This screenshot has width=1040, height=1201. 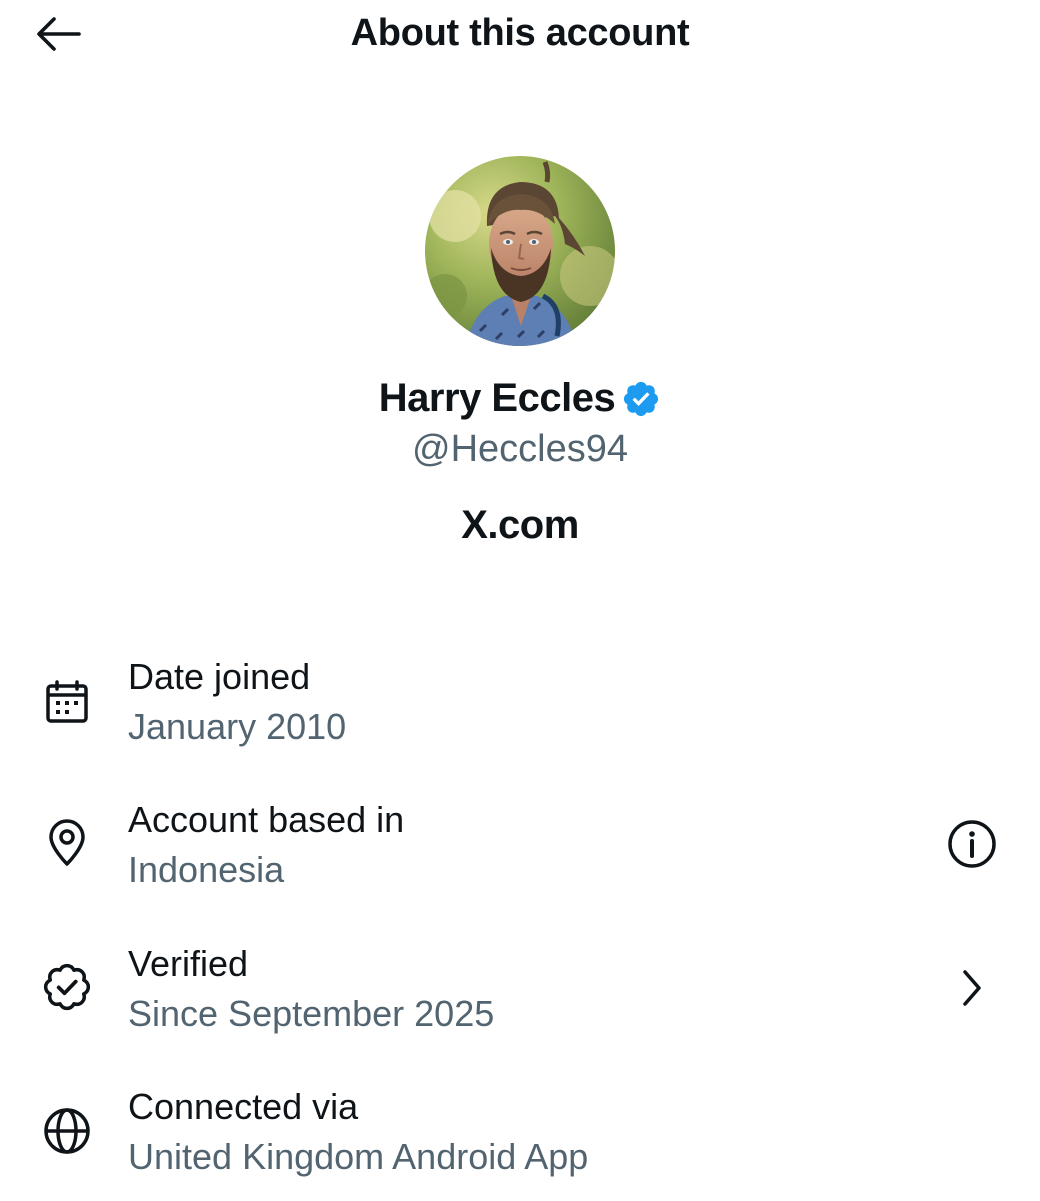 I want to click on page-title: About this account, so click(x=520, y=33).